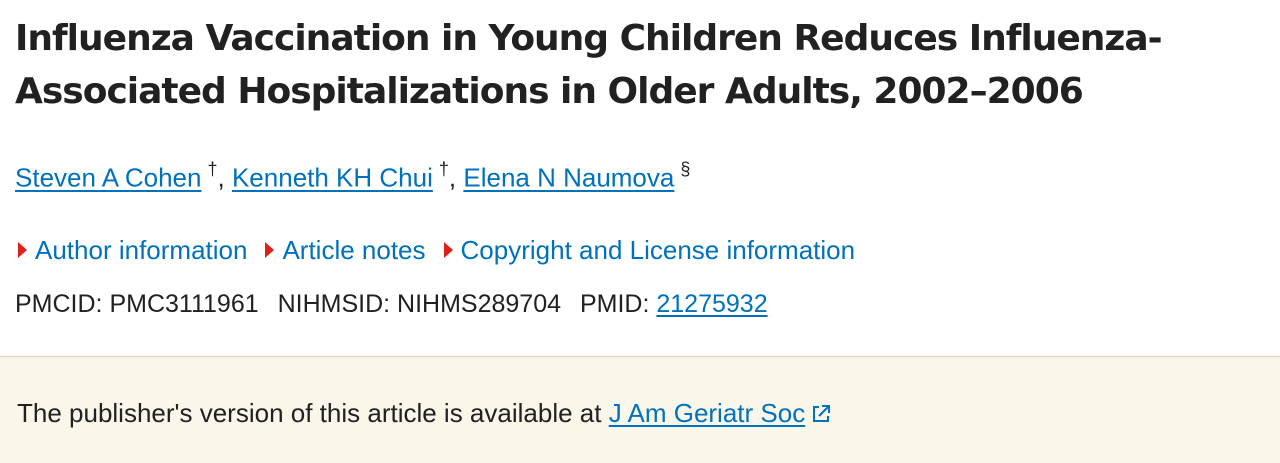  What do you see at coordinates (614, 304) in the screenshot?
I see `pmid-label: PMID:` at bounding box center [614, 304].